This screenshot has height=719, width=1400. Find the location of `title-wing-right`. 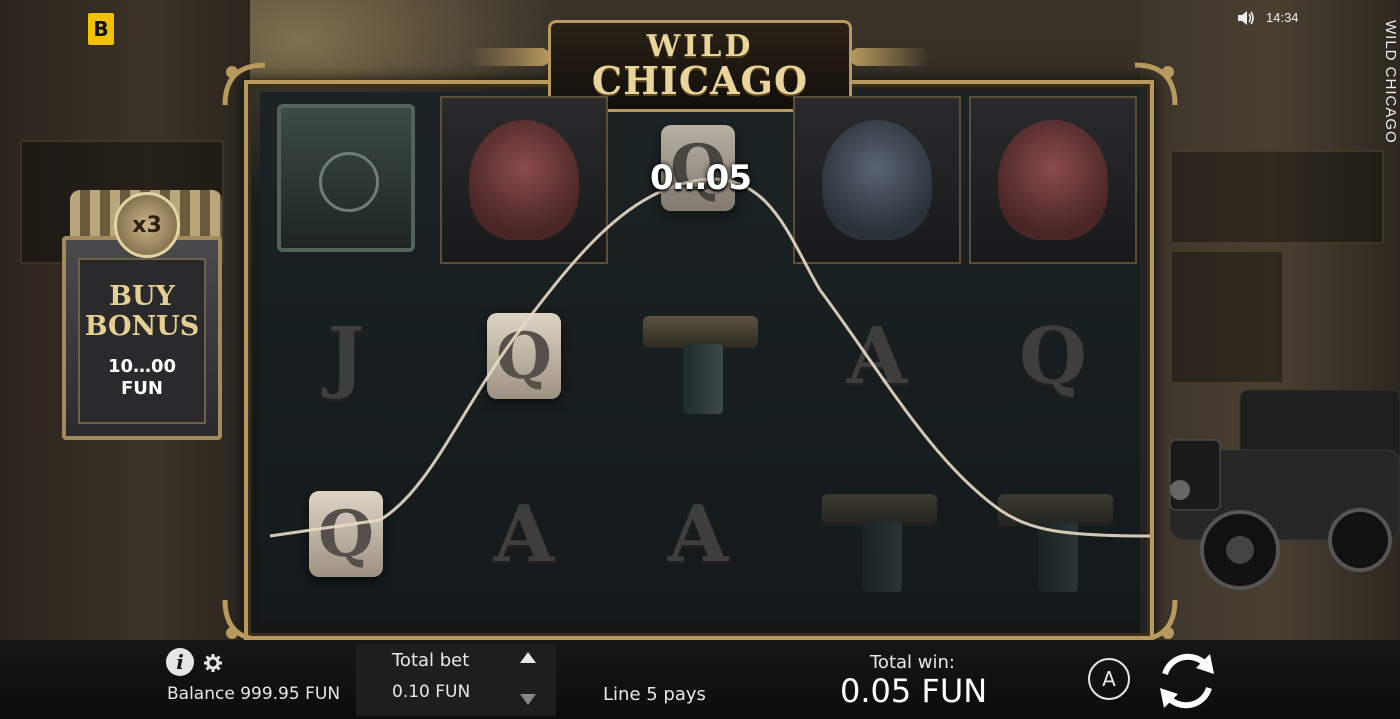

title-wing-right is located at coordinates (890, 57).